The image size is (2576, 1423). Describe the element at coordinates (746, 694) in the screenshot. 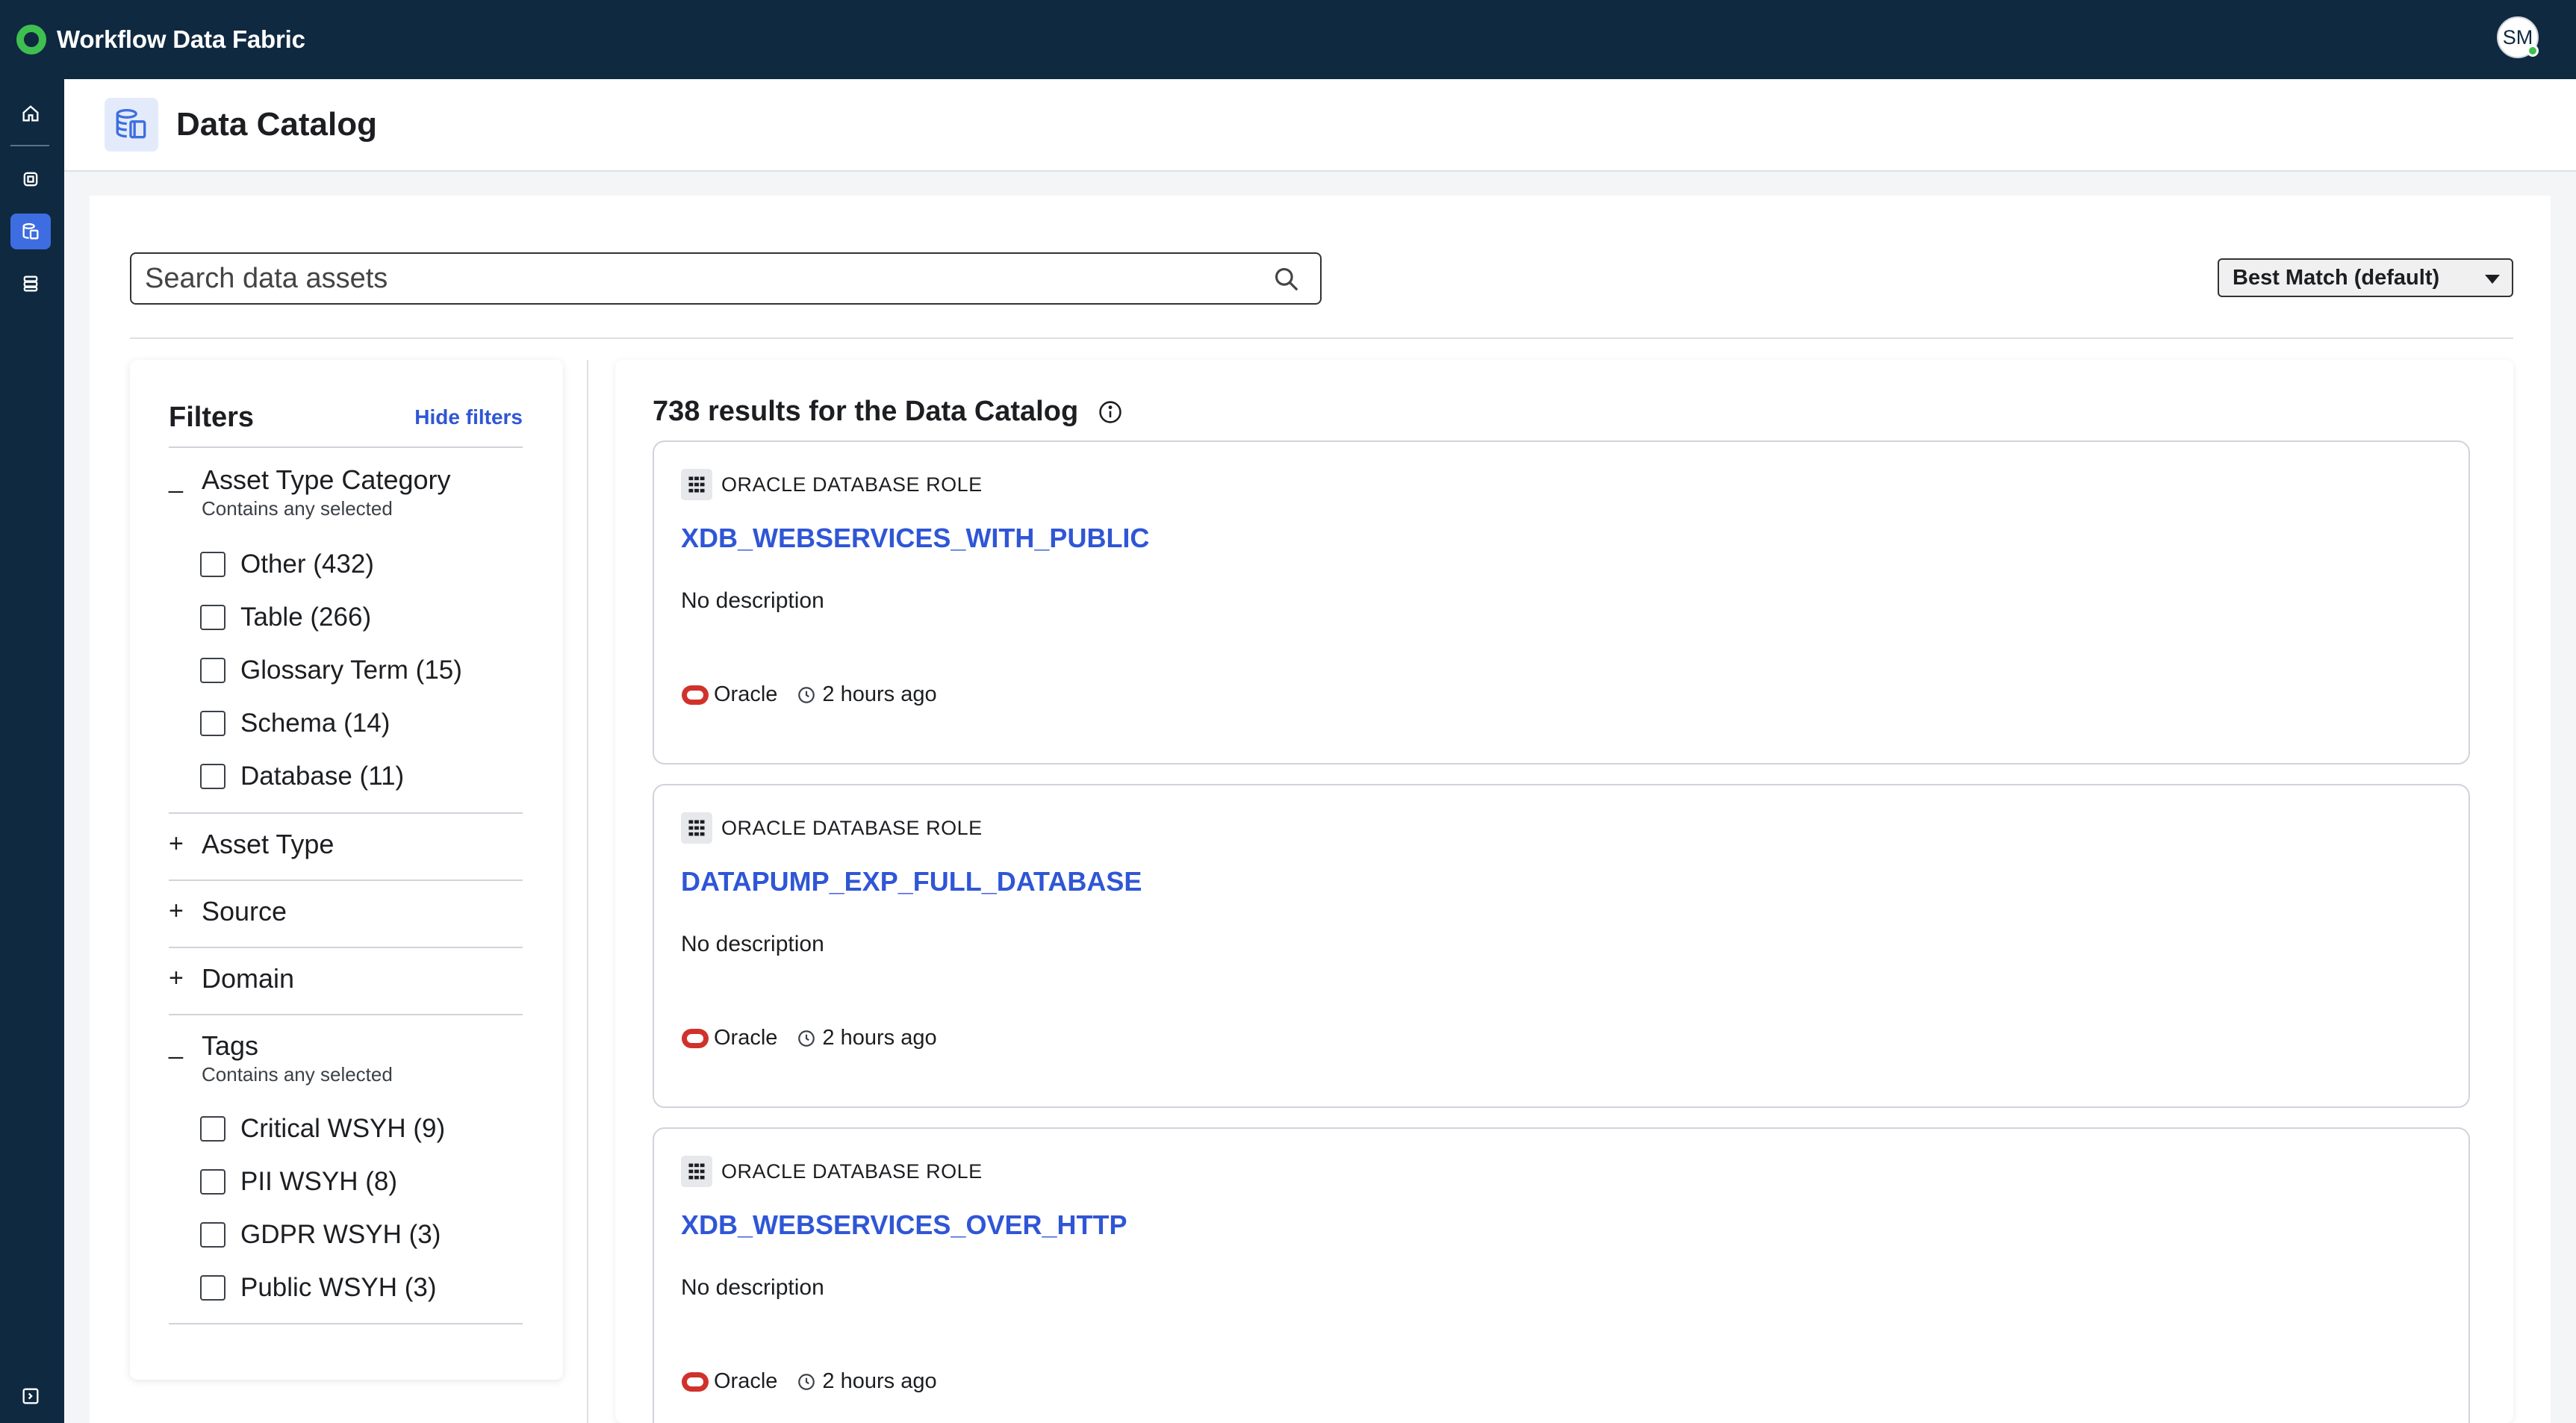

I see `asset-source: Oracle` at that location.